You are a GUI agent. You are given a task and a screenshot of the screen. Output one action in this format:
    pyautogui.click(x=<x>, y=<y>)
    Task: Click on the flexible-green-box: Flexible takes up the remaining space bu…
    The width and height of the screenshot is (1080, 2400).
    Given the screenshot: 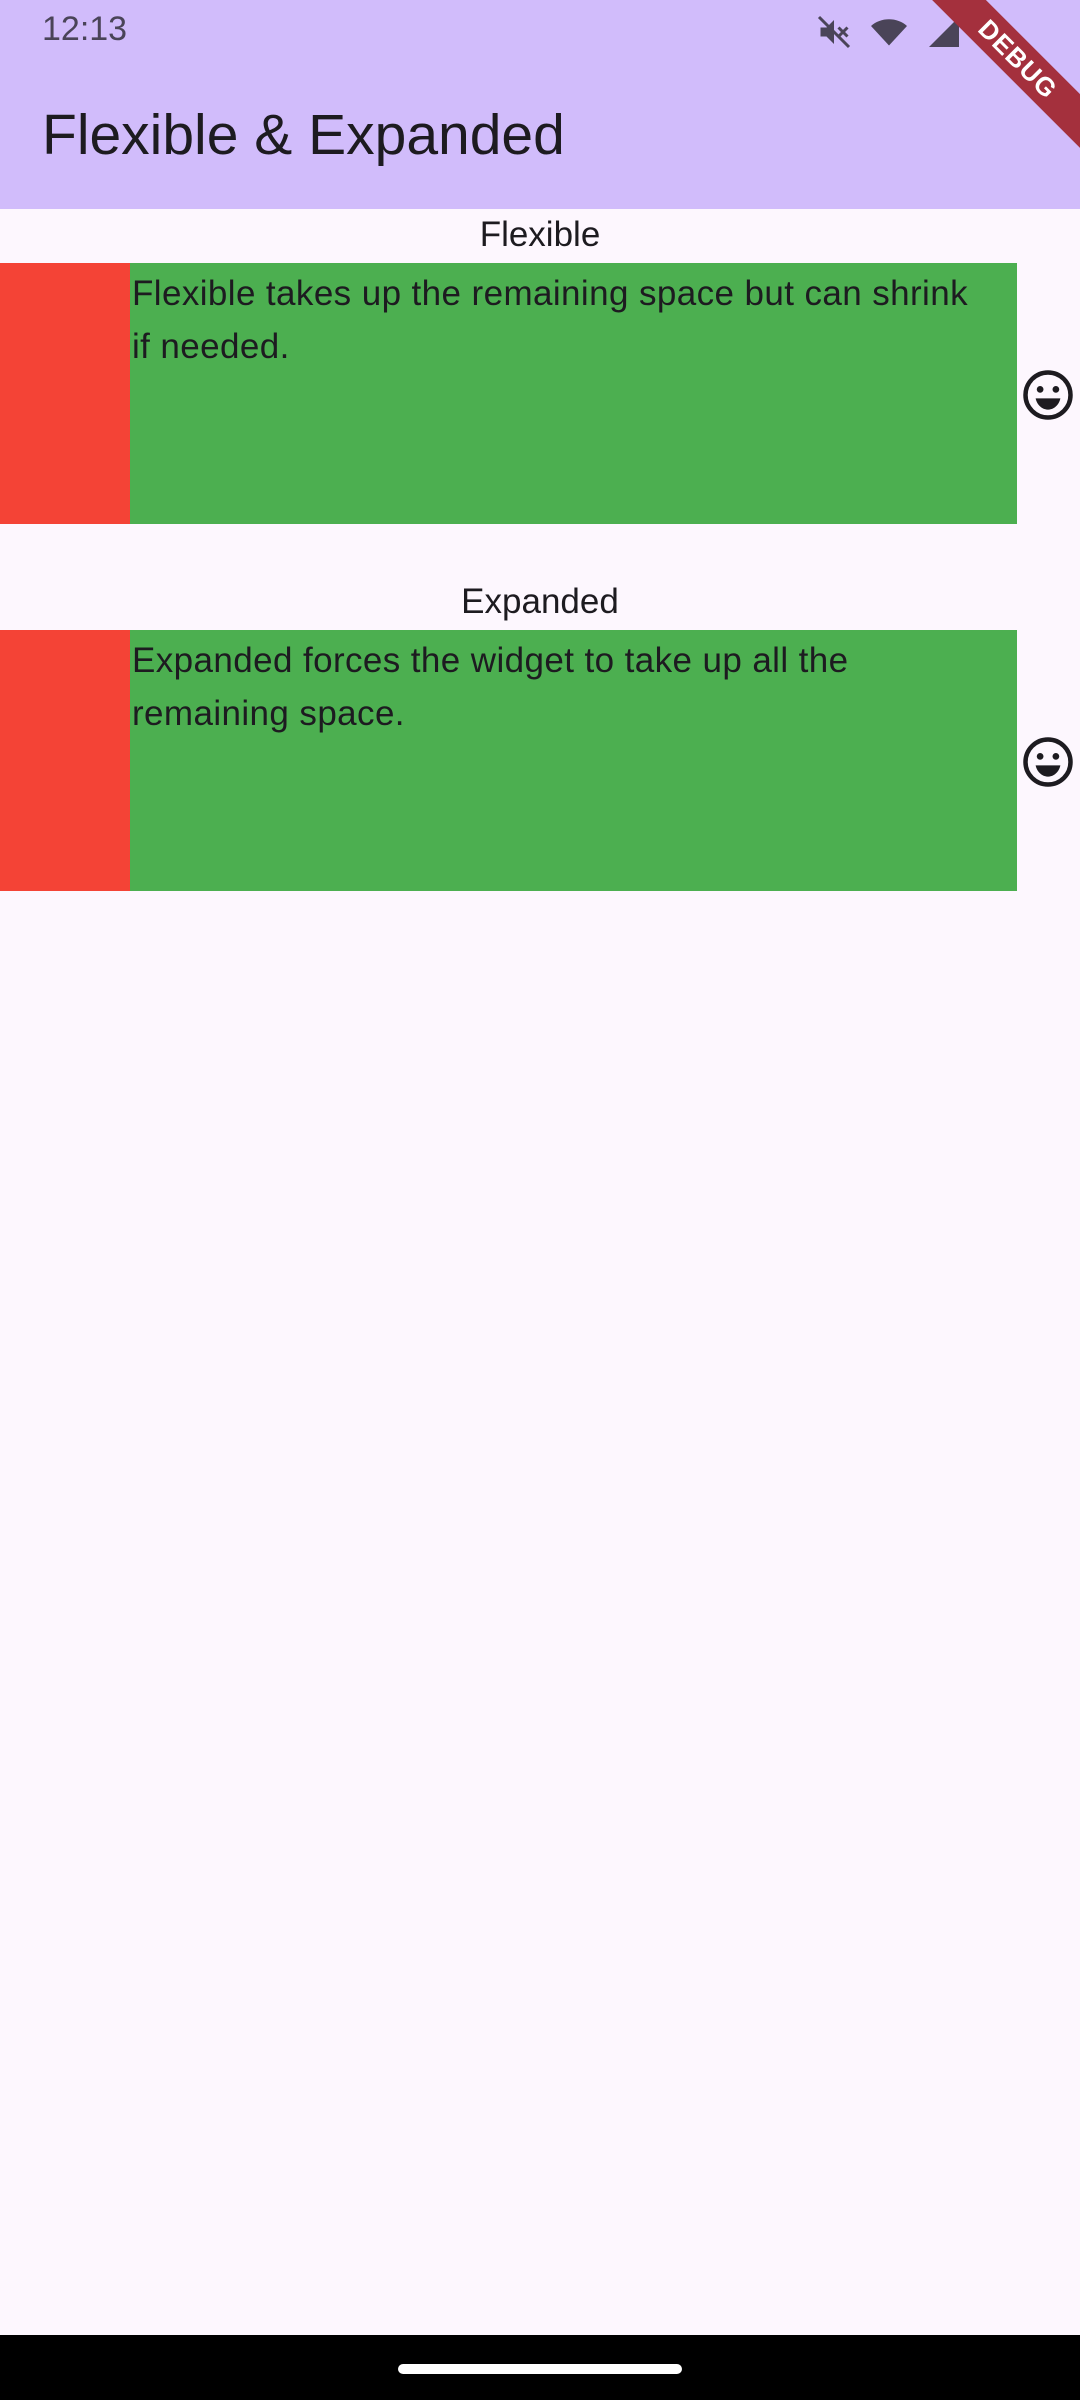 What is the action you would take?
    pyautogui.click(x=573, y=393)
    